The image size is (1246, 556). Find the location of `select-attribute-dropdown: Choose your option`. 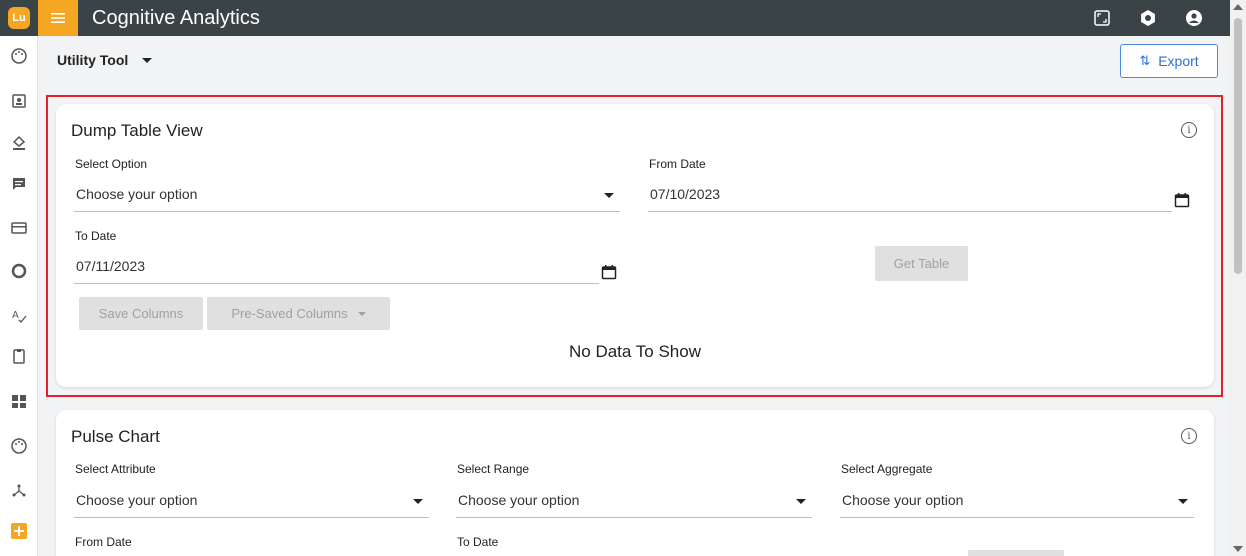

select-attribute-dropdown: Choose your option is located at coordinates (251, 501).